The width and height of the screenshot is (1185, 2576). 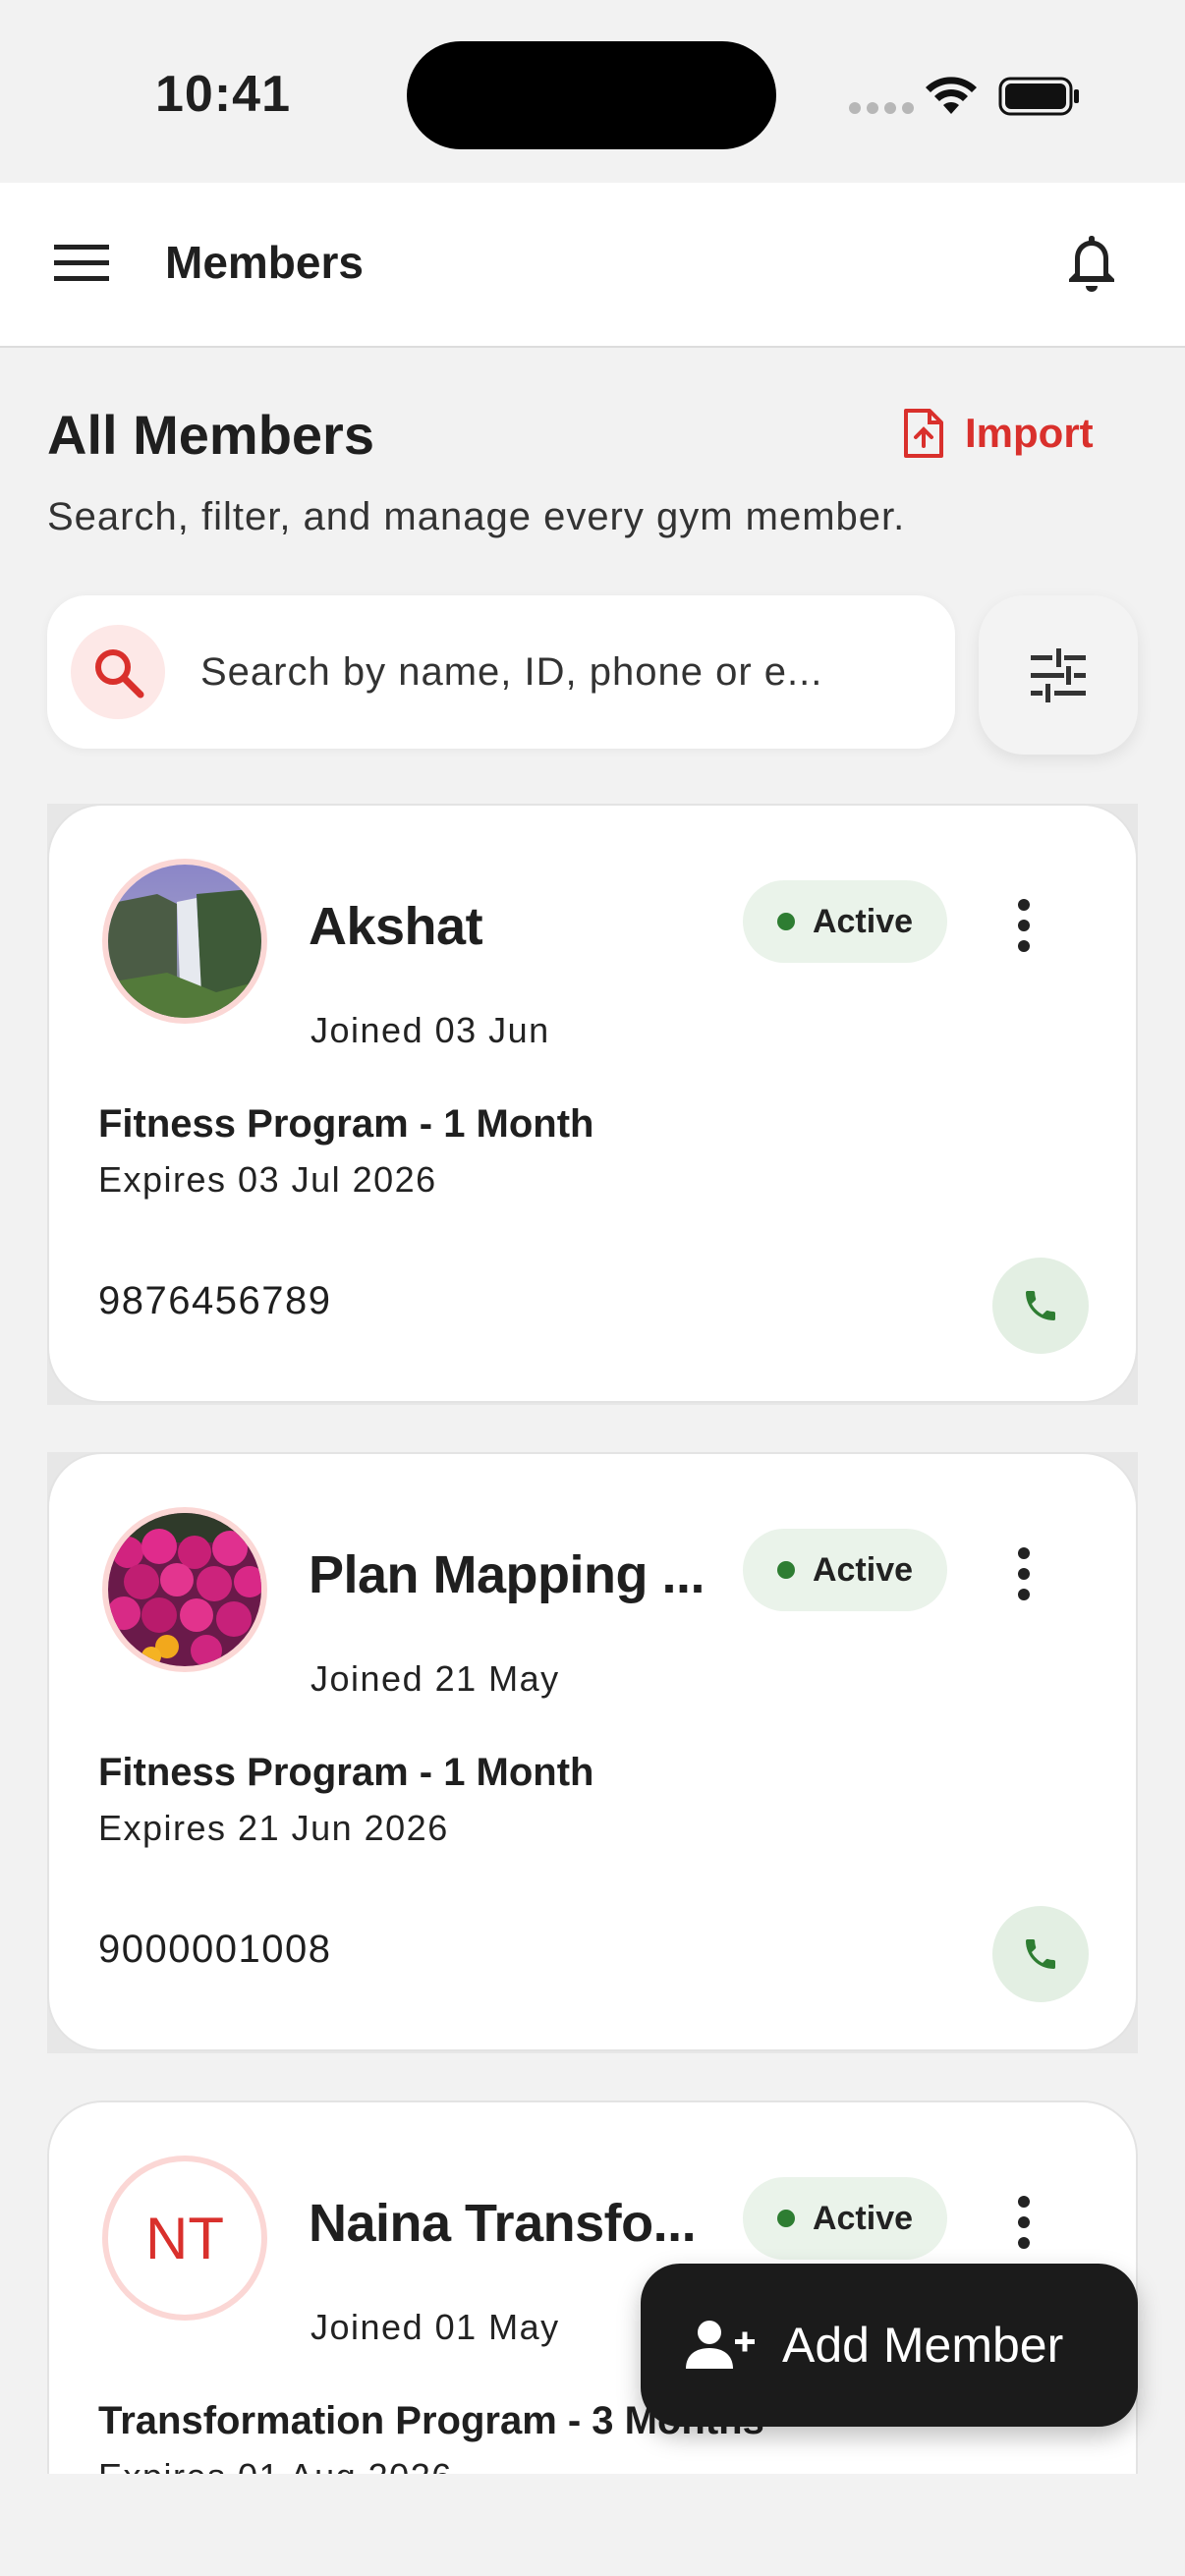 I want to click on status-bar: 10:41, so click(x=592, y=91).